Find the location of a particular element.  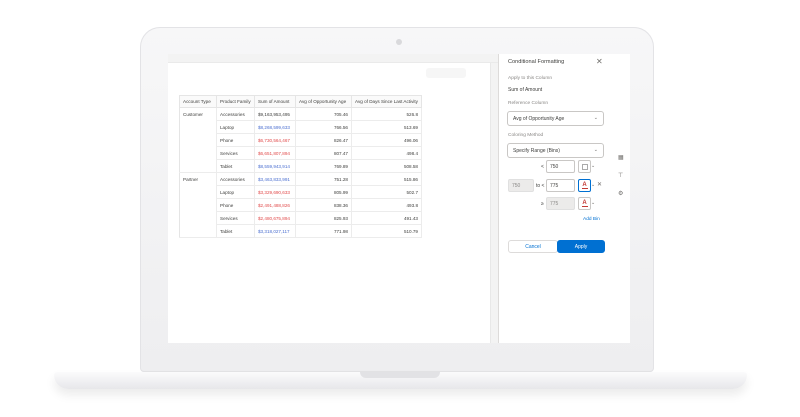

sum-of-amount-cell: $2,491,488,826 is located at coordinates (275, 205).